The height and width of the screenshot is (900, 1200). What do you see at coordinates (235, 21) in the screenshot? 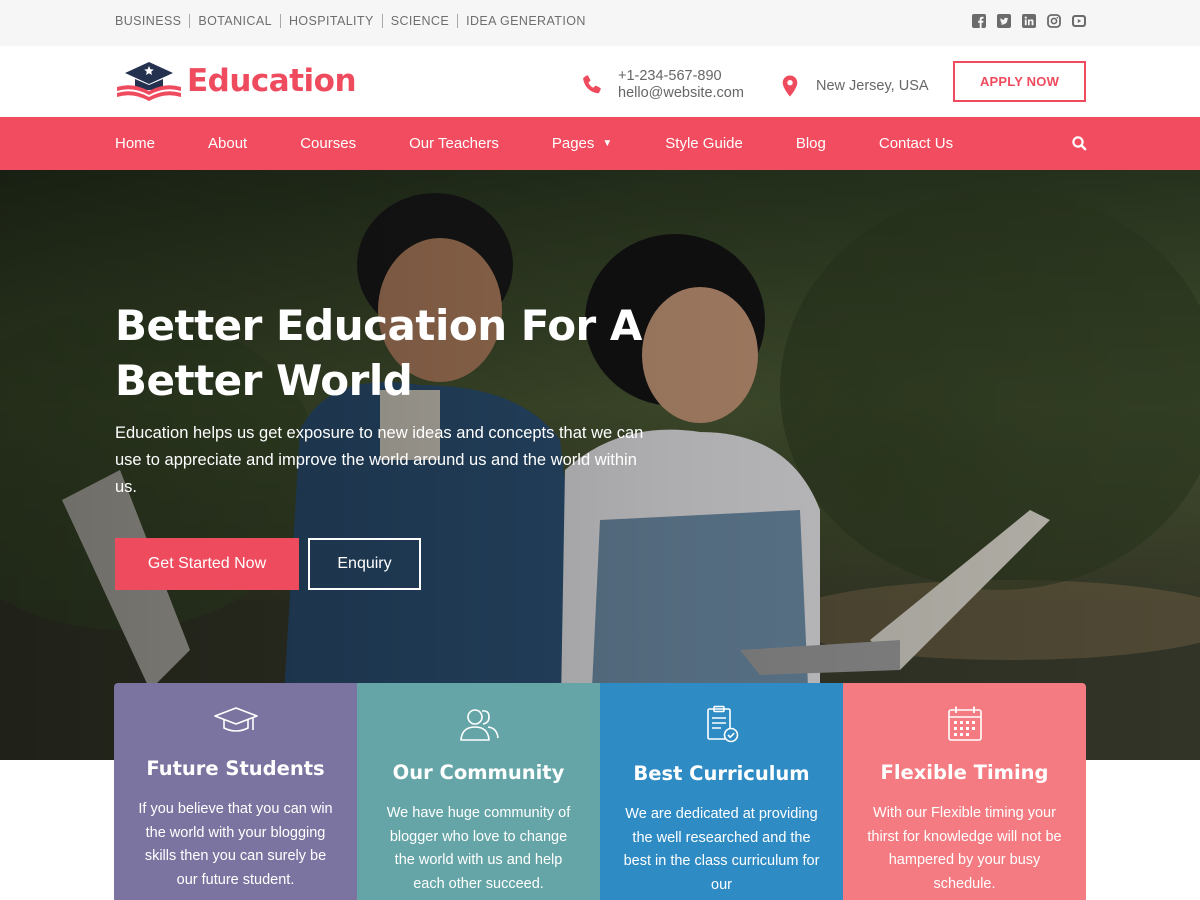
I see `category-link-botanical: BOTANICAL` at bounding box center [235, 21].